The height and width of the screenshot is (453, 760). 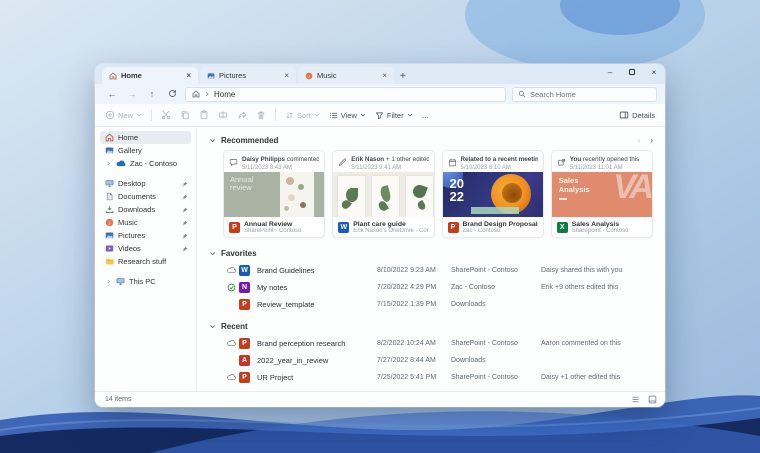 I want to click on up-button: ↑, so click(x=152, y=94).